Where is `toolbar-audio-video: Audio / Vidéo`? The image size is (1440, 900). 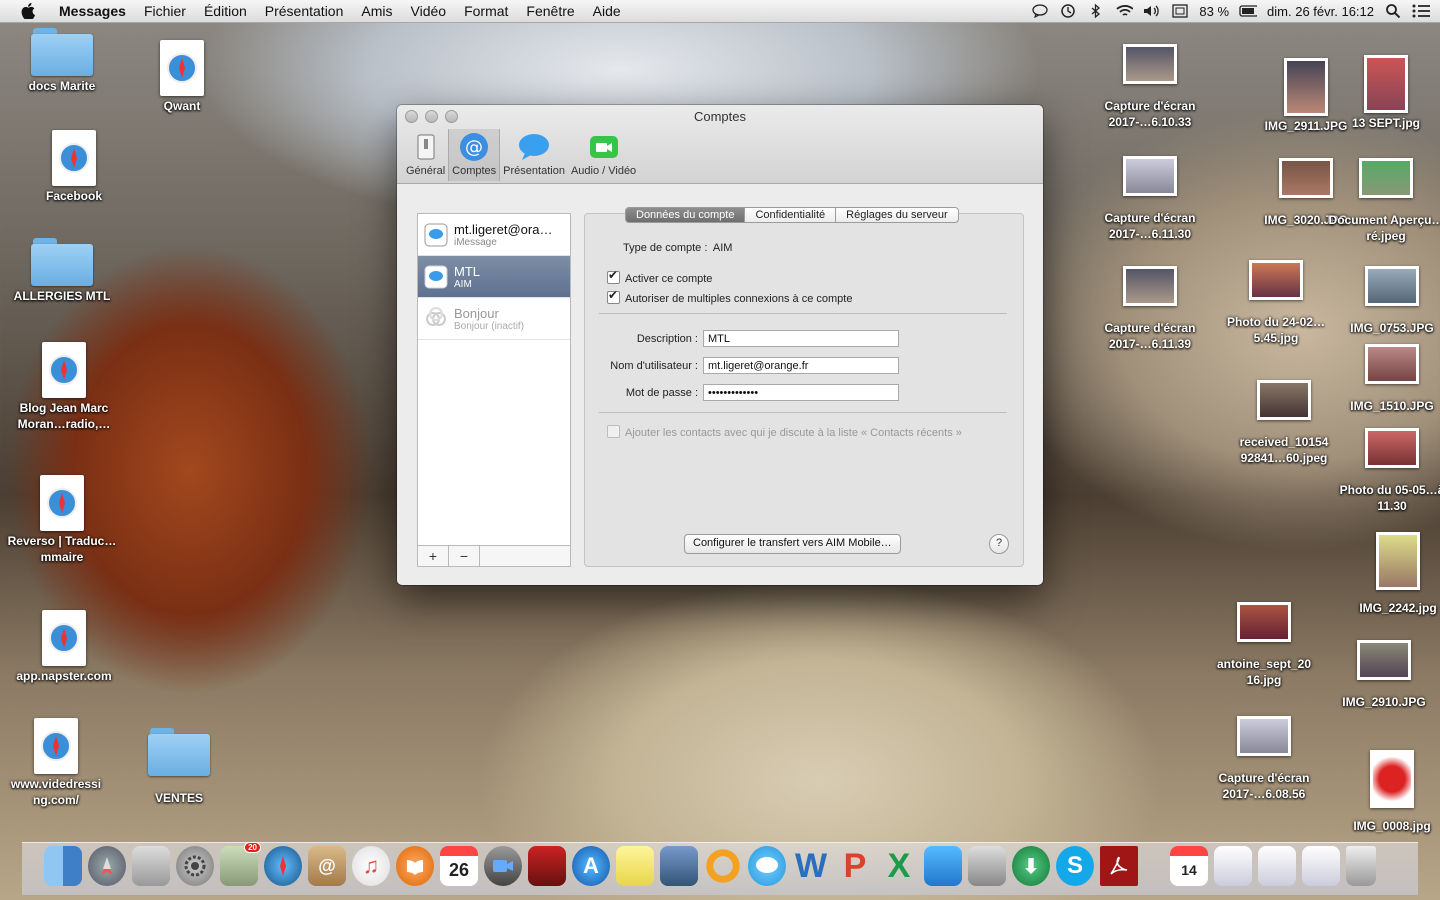
toolbar-audio-video: Audio / Vidéo is located at coordinates (603, 155).